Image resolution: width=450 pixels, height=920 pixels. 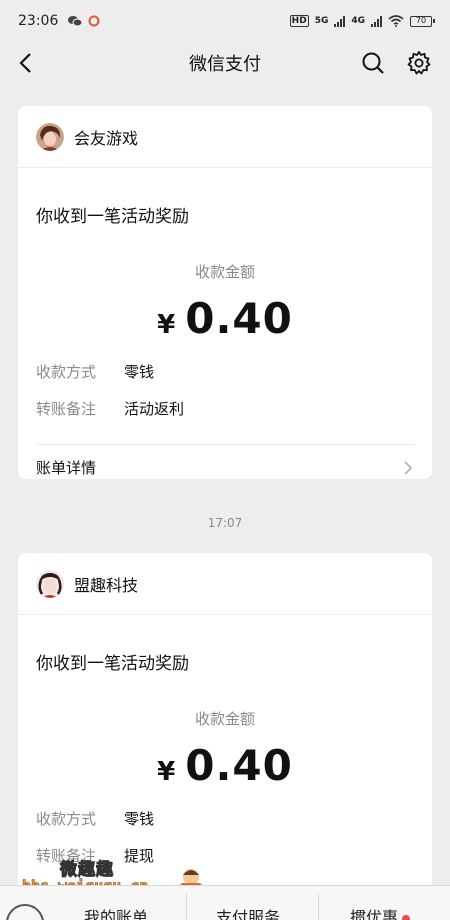 I want to click on status-time: 23:06, so click(x=38, y=21).